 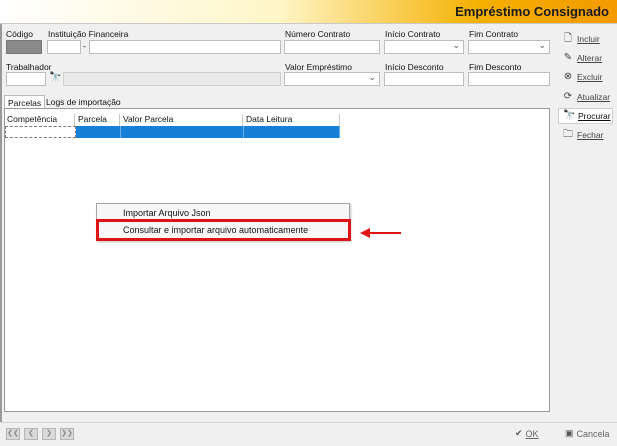 What do you see at coordinates (365, 233) in the screenshot?
I see `red-arrow-head-icon` at bounding box center [365, 233].